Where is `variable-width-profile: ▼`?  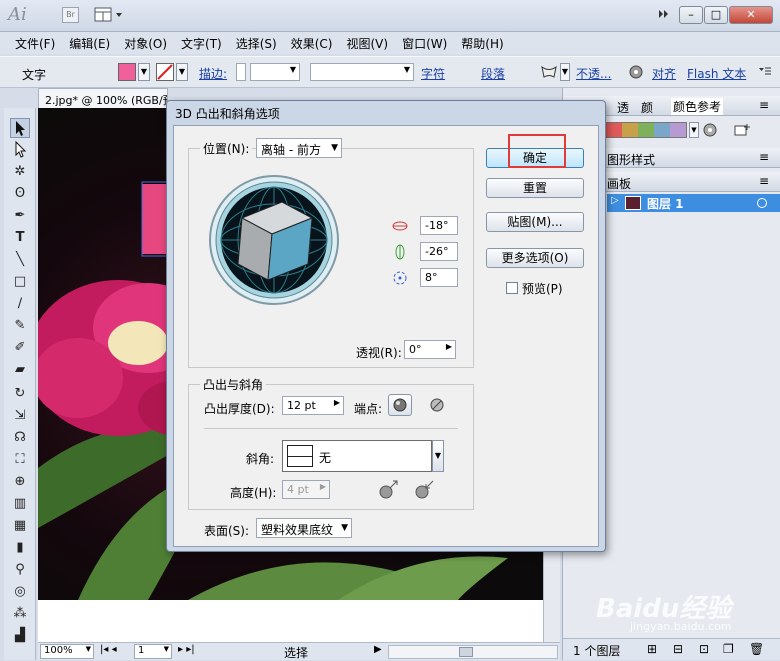 variable-width-profile: ▼ is located at coordinates (362, 72).